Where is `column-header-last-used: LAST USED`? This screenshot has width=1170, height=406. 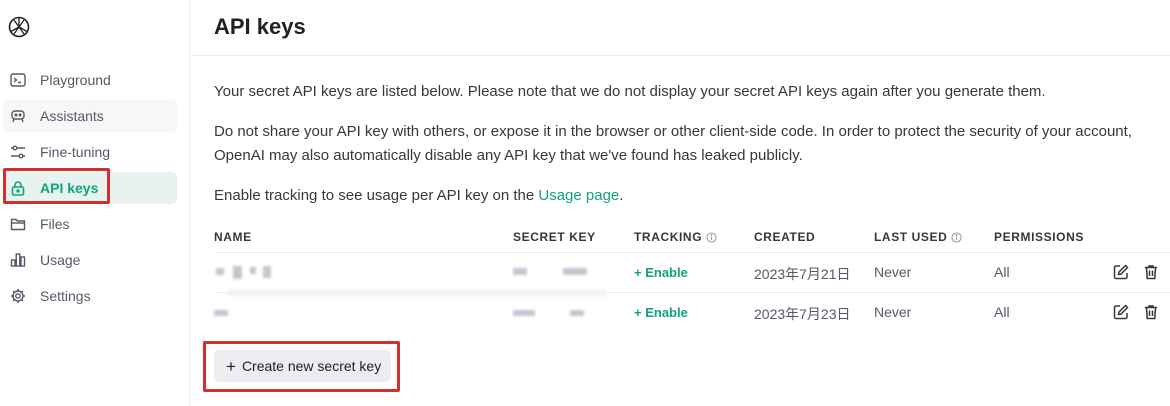
column-header-last-used: LAST USED is located at coordinates (918, 237).